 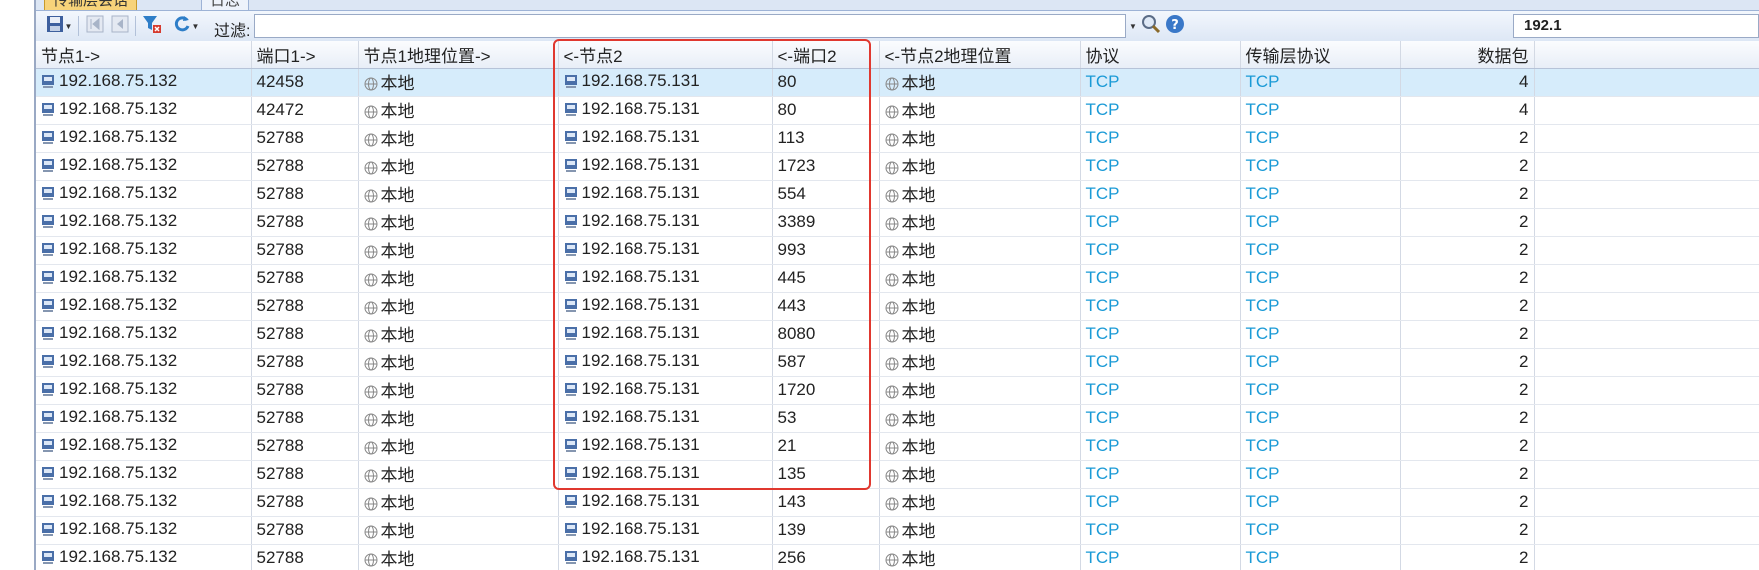 What do you see at coordinates (91, 5) in the screenshot?
I see `tab-transport-sessions: 传输层会话` at bounding box center [91, 5].